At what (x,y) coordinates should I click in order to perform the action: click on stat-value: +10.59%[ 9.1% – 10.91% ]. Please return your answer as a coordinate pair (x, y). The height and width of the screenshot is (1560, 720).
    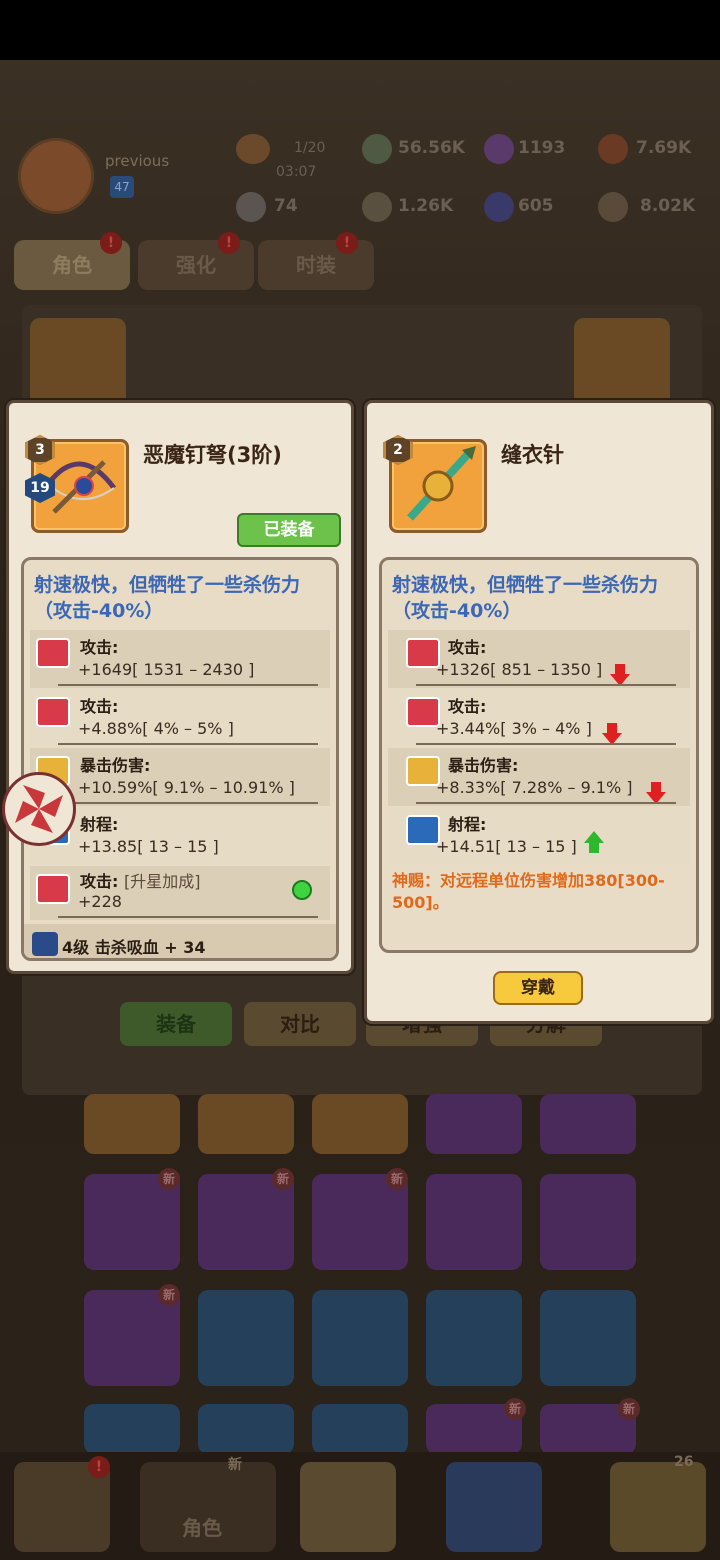
    Looking at the image, I should click on (186, 787).